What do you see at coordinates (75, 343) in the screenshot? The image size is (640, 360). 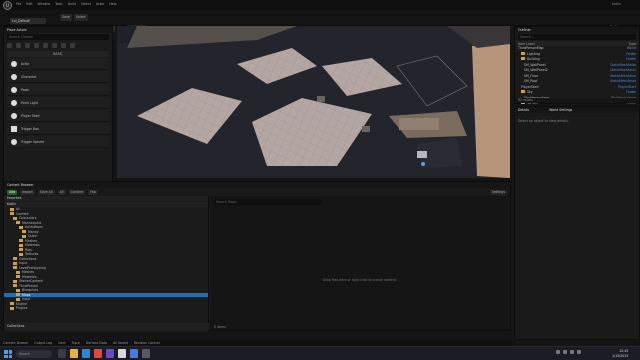 I see `trace-button: Trace` at bounding box center [75, 343].